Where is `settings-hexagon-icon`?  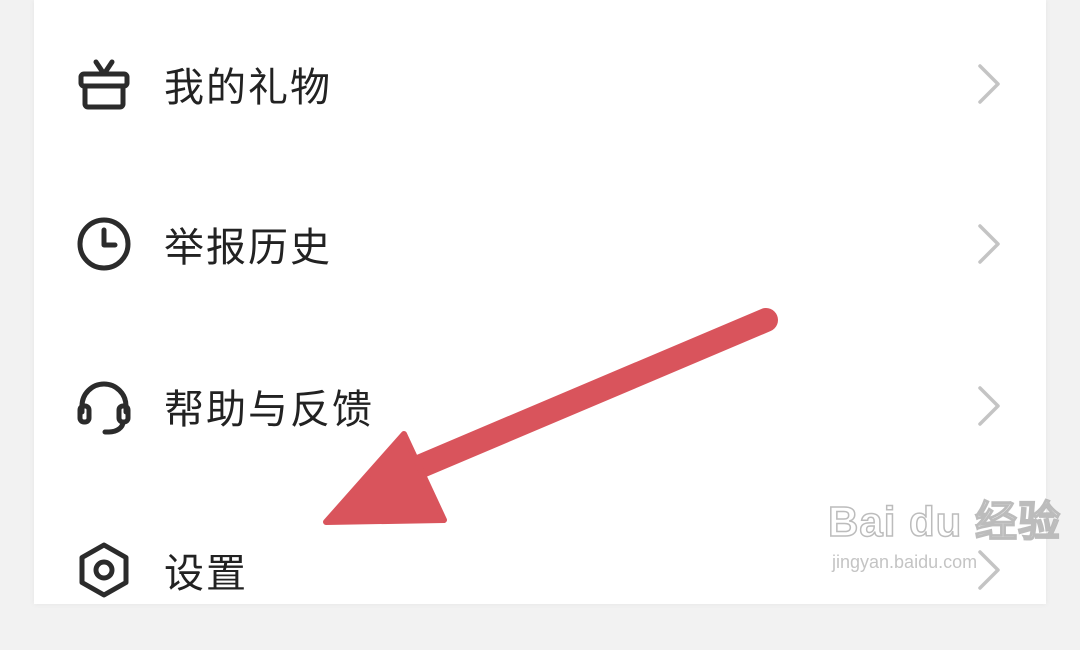 settings-hexagon-icon is located at coordinates (104, 570).